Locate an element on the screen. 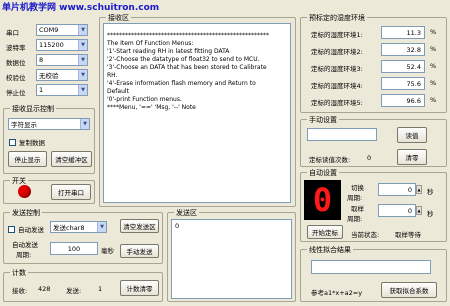 The width and height of the screenshot is (450, 306). receive-line: '0'-print Function menus. is located at coordinates (144, 99).